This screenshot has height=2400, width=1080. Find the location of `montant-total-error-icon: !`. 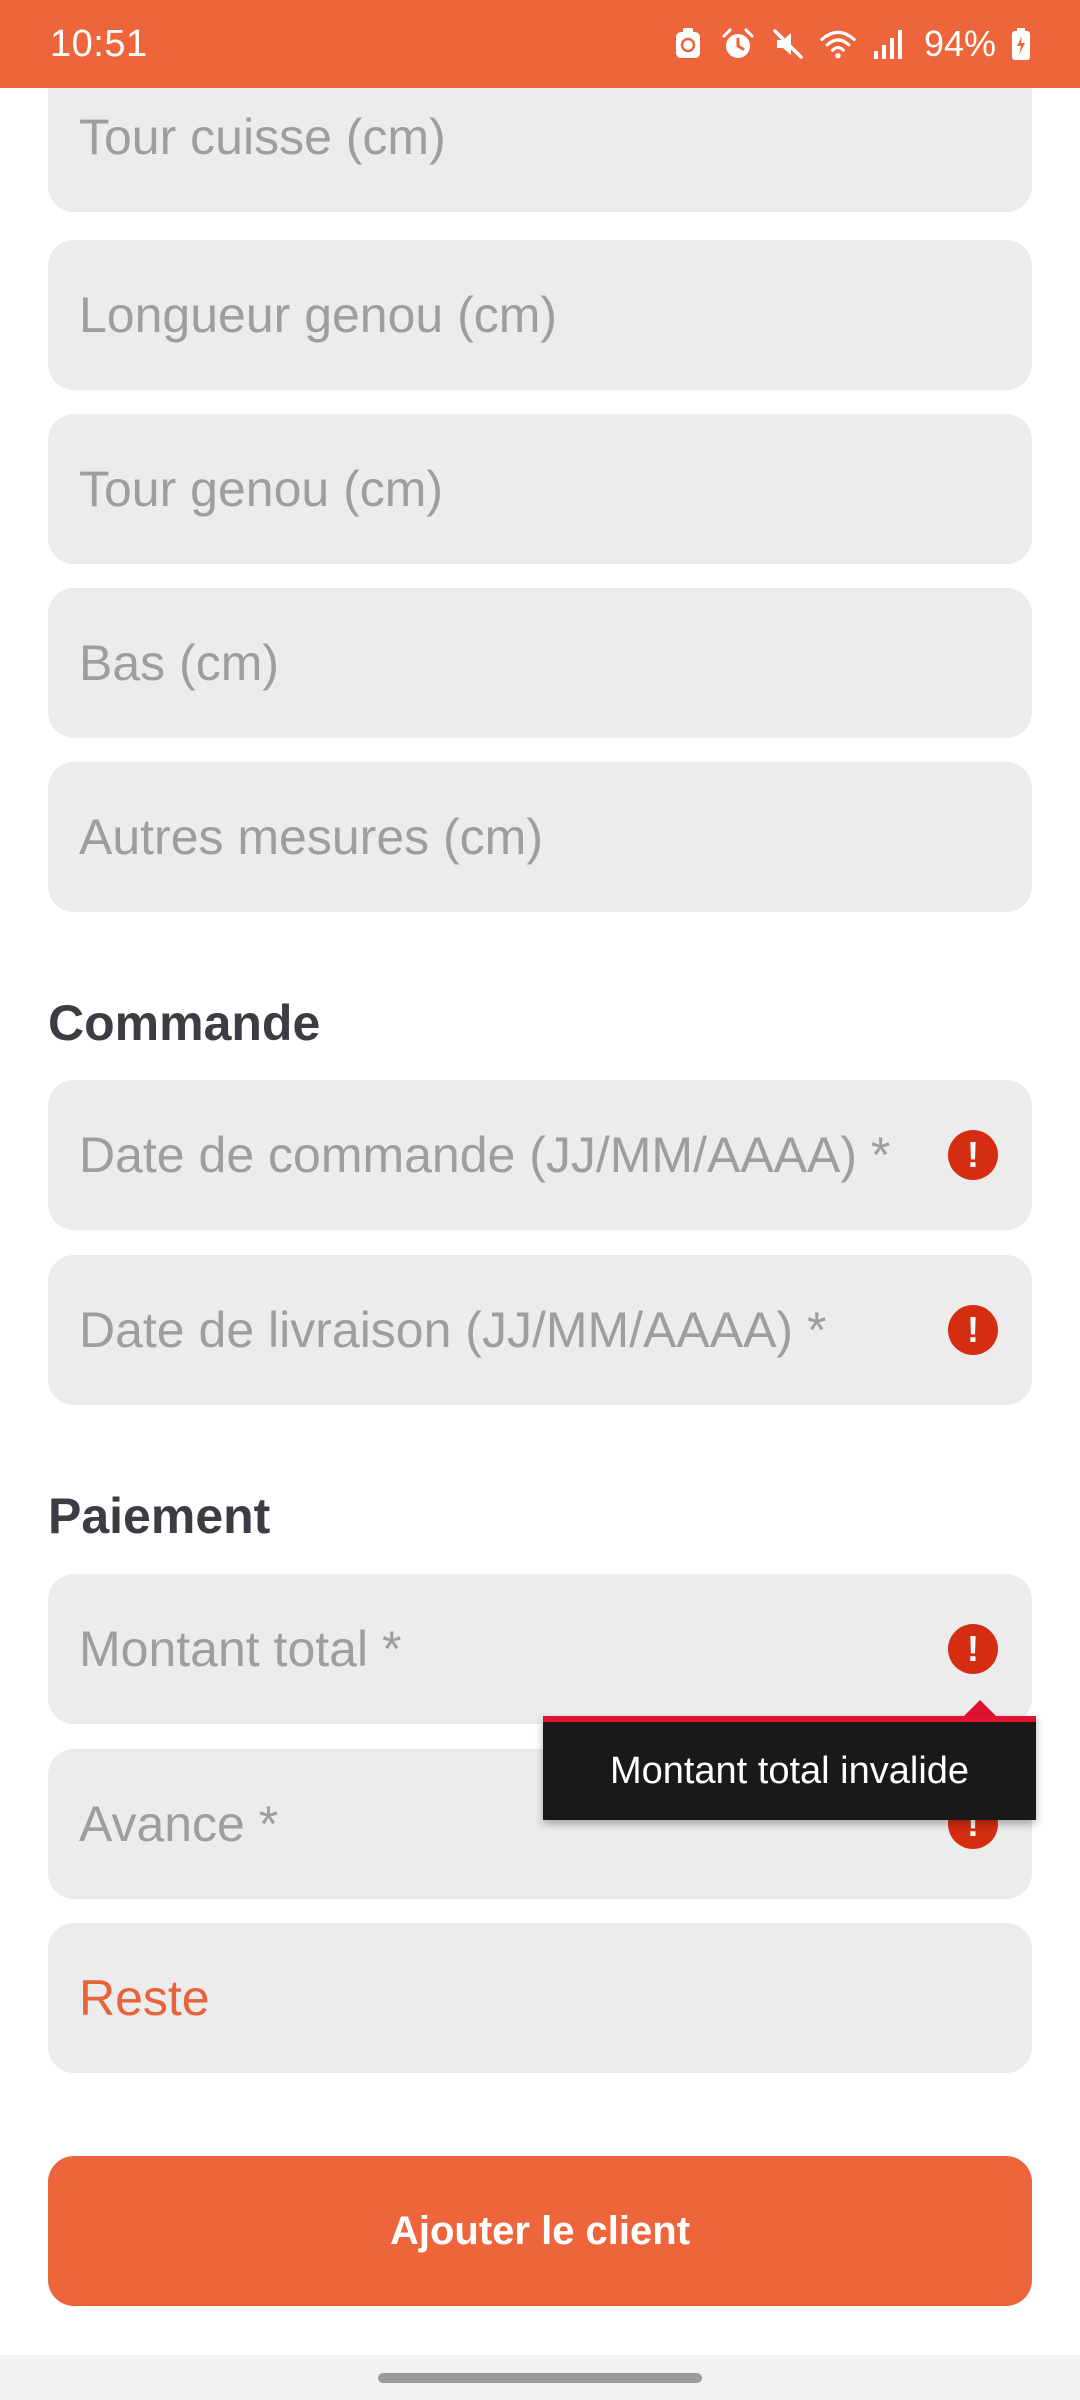

montant-total-error-icon: ! is located at coordinates (973, 1649).